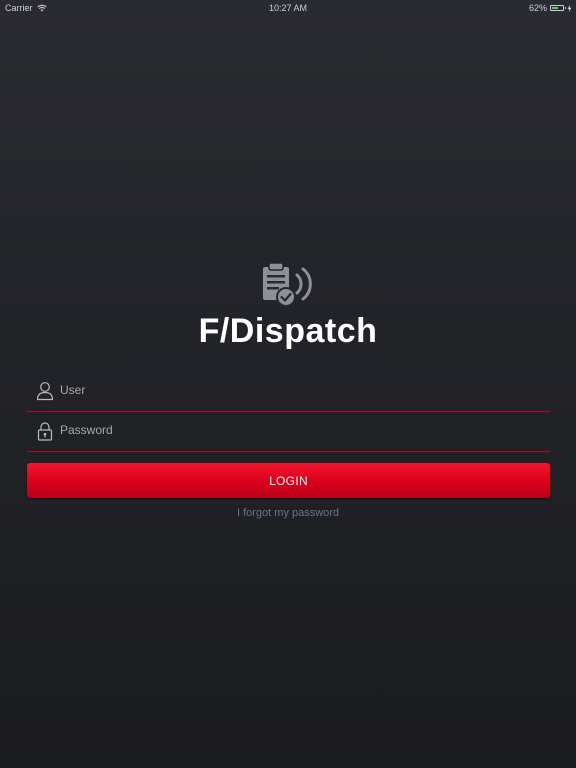 The image size is (576, 768). I want to click on battery-icon, so click(558, 8).